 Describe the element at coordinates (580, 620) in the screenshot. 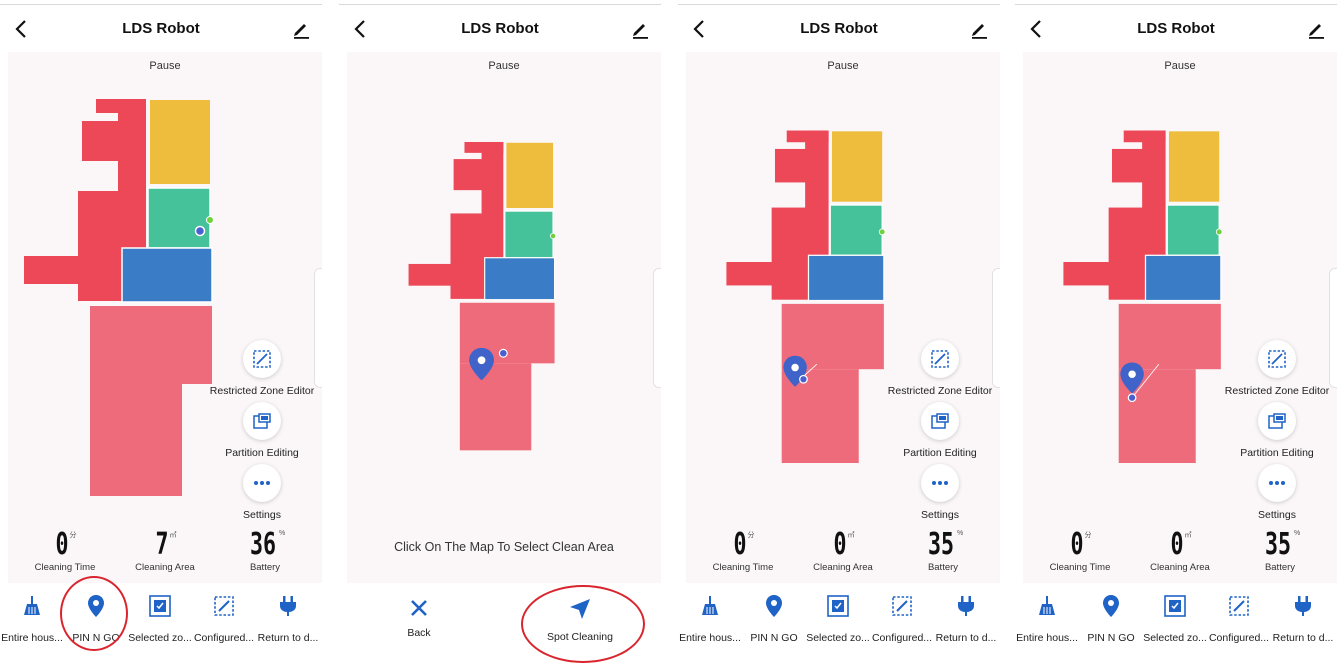

I see `spot-cleaning-button: Spot Cleaning` at that location.